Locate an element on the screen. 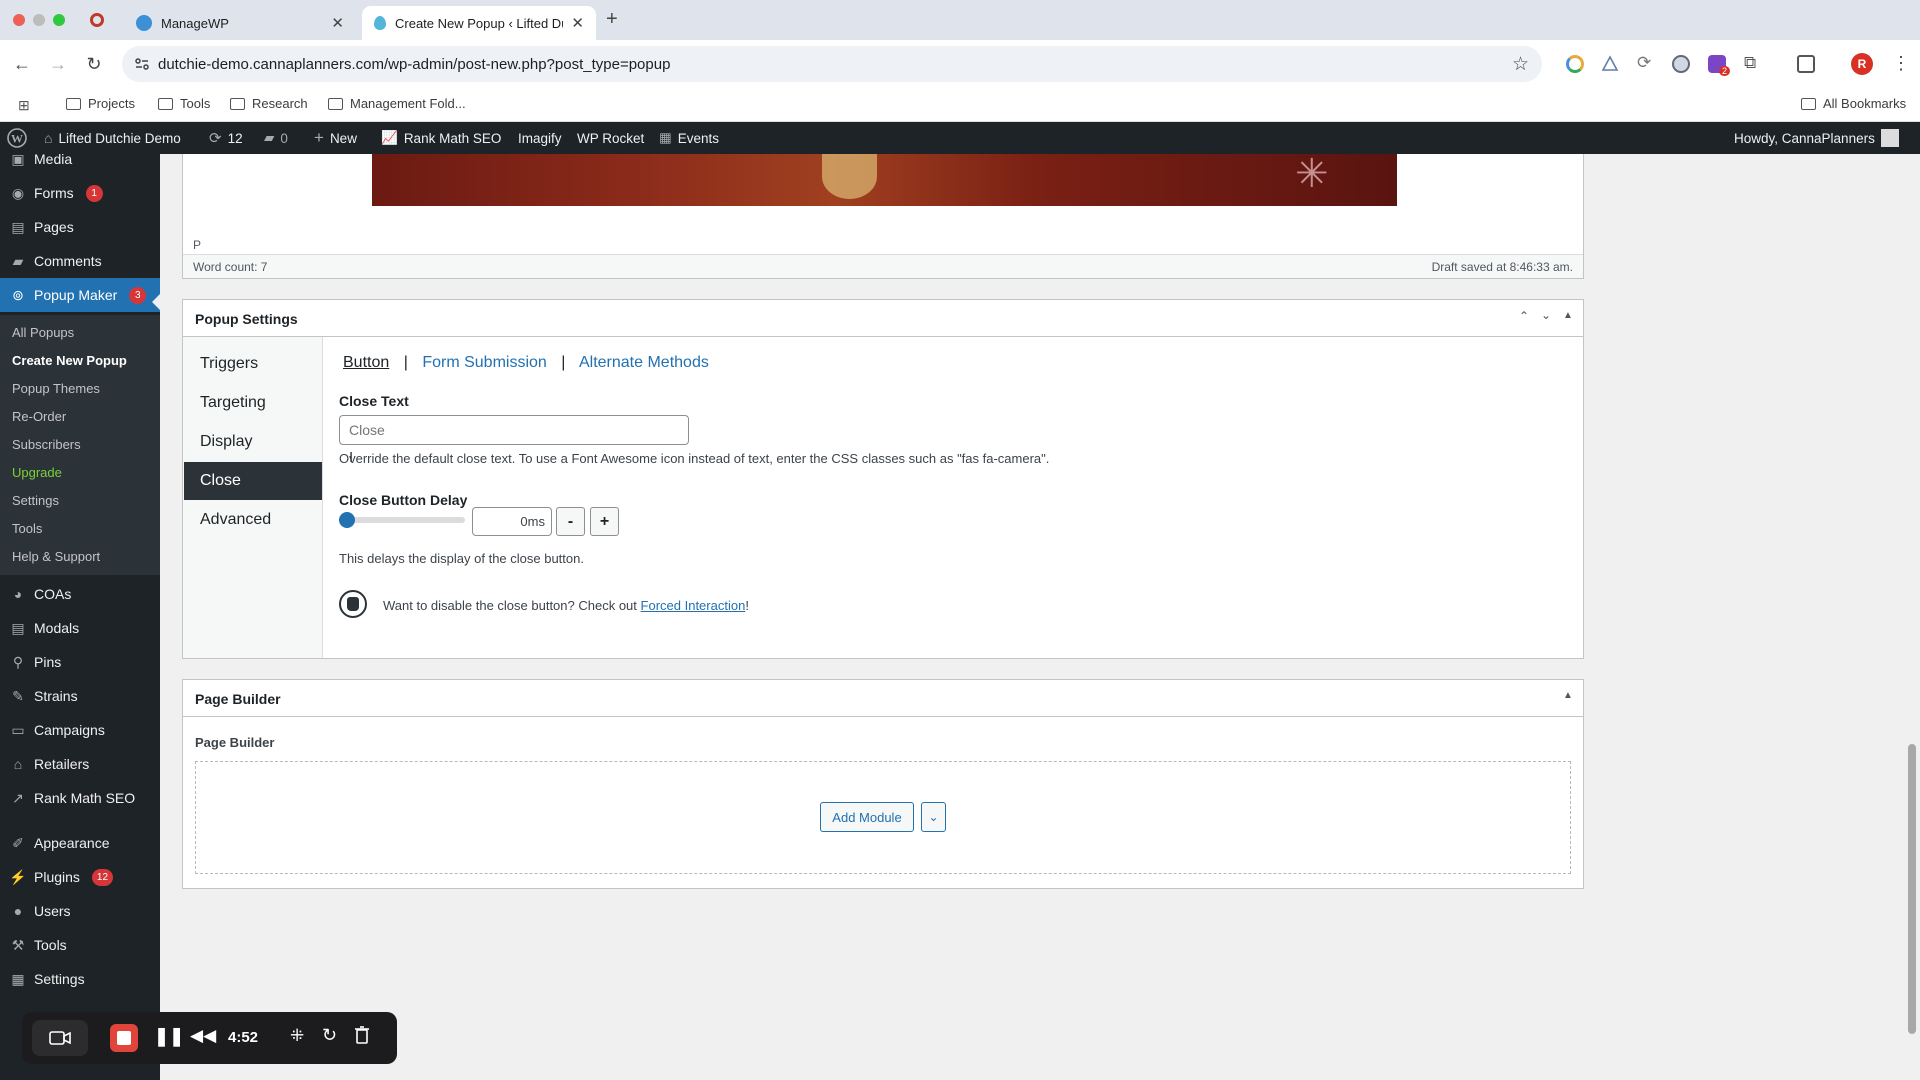  site-settings-icon is located at coordinates (142, 64).